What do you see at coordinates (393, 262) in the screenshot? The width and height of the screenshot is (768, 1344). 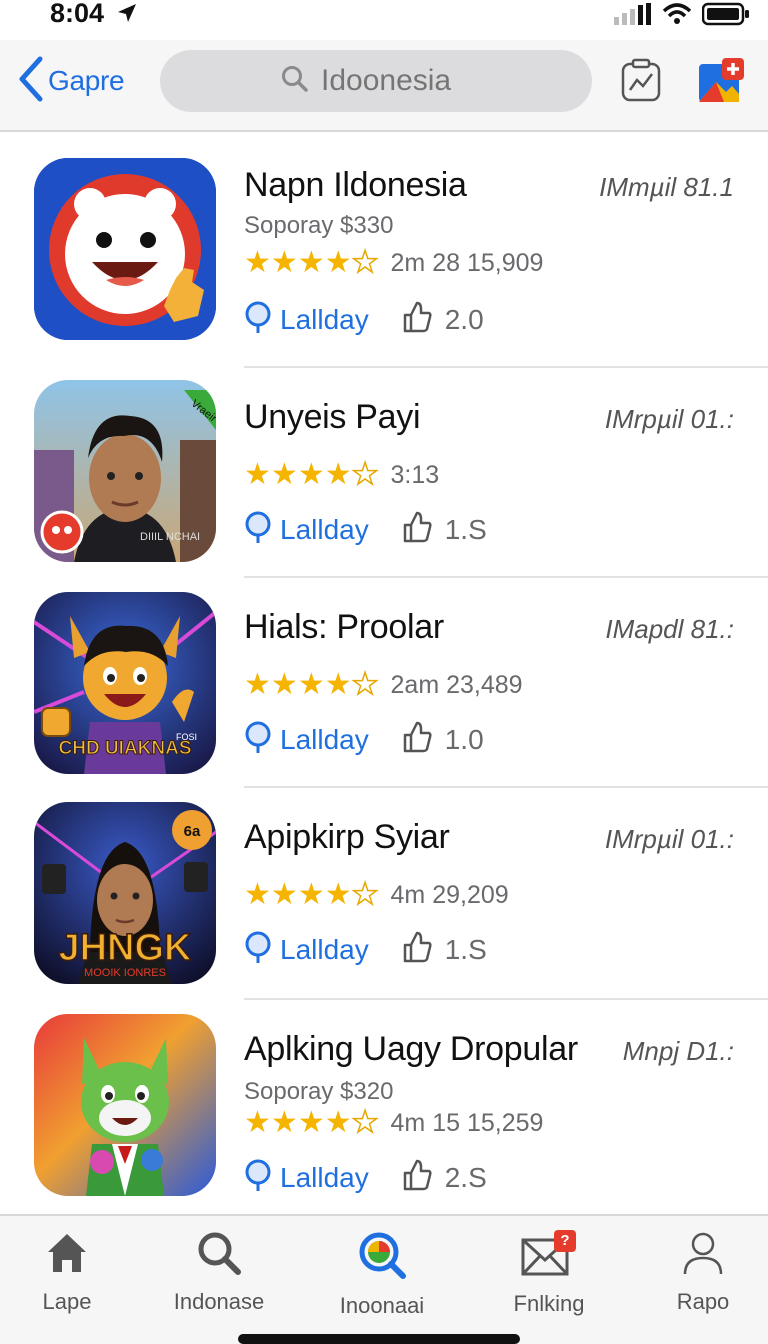 I see `rating-stars: ★ ★ ★ ★ ★ 2m 28 15,909` at bounding box center [393, 262].